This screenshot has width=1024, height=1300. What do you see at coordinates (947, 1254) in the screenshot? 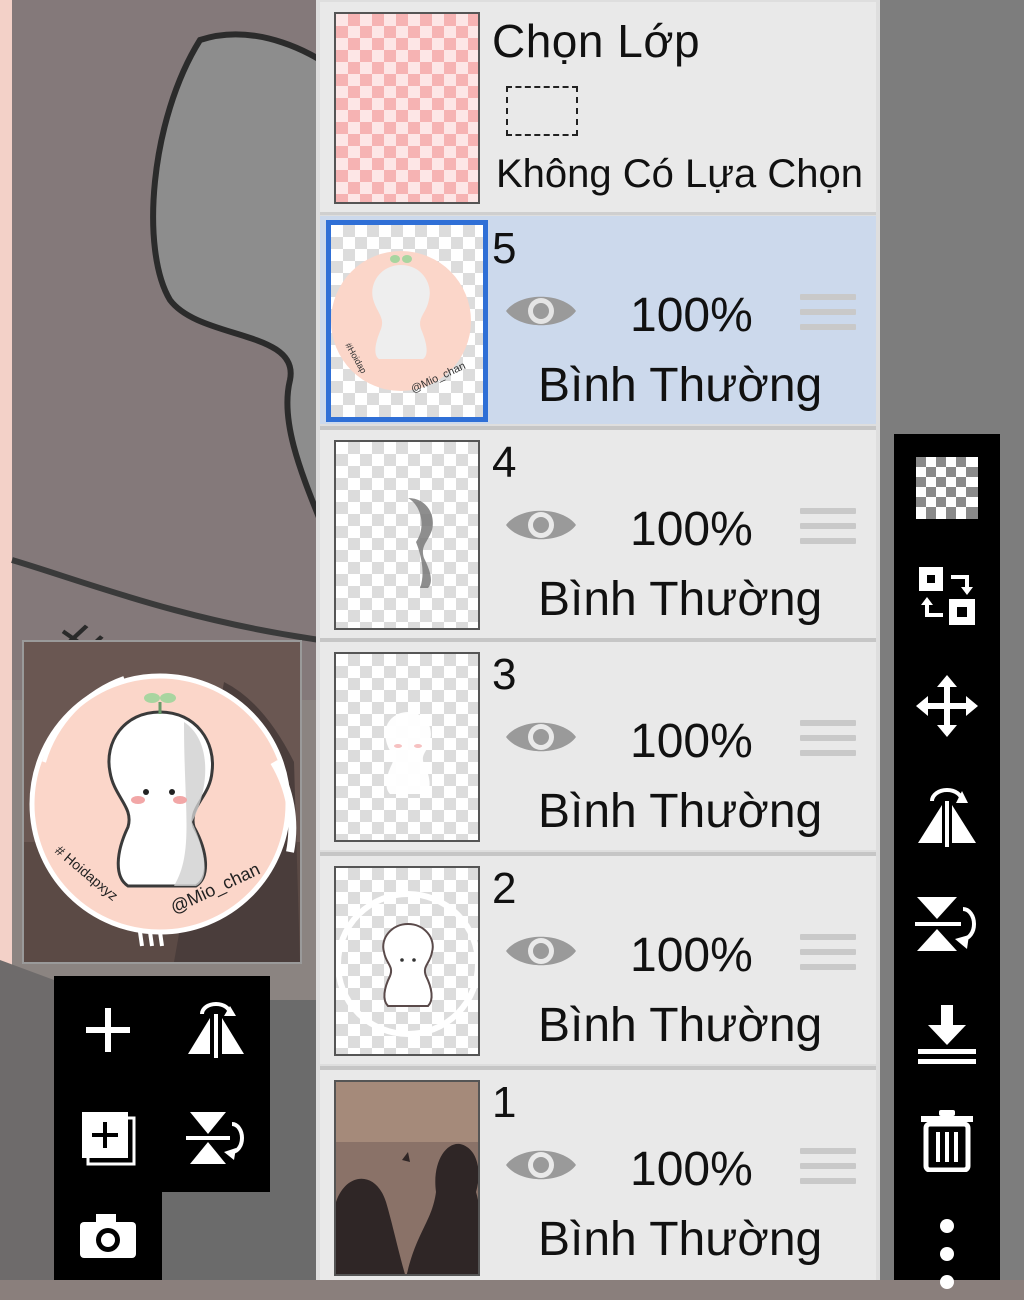
I see `more-icon` at bounding box center [947, 1254].